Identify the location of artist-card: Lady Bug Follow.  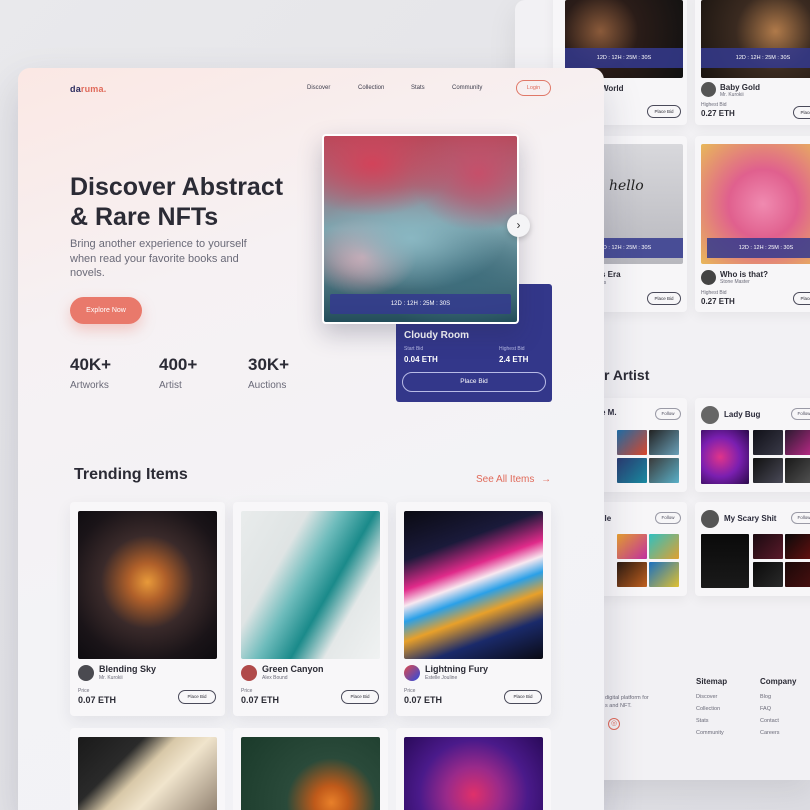
(752, 445).